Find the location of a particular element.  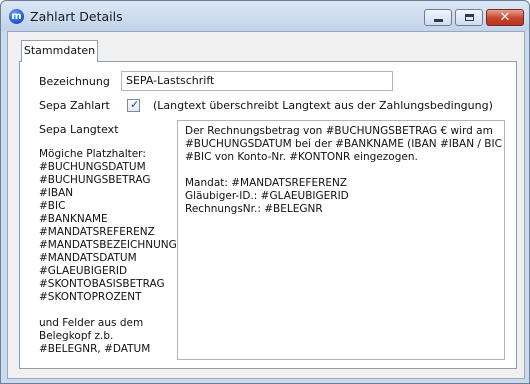

sepa-zahlart-checkbox: ✓ is located at coordinates (133, 105).